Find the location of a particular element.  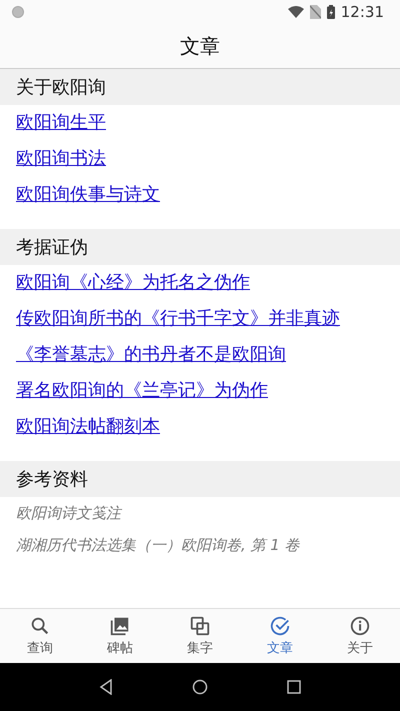

reference-text: 欧阳询诗文笺注 is located at coordinates (69, 513).